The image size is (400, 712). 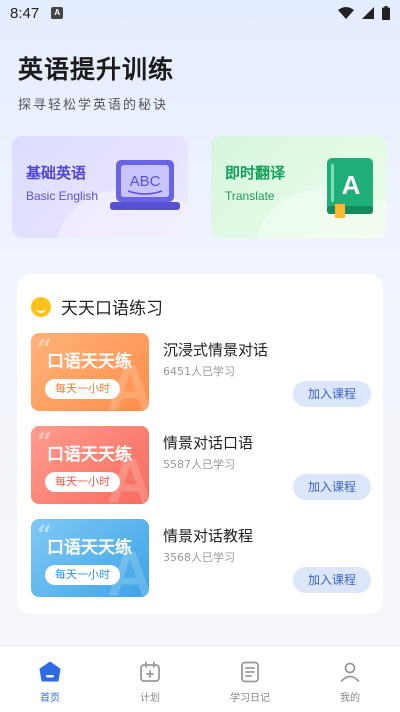 I want to click on signal-icon, so click(x=368, y=13).